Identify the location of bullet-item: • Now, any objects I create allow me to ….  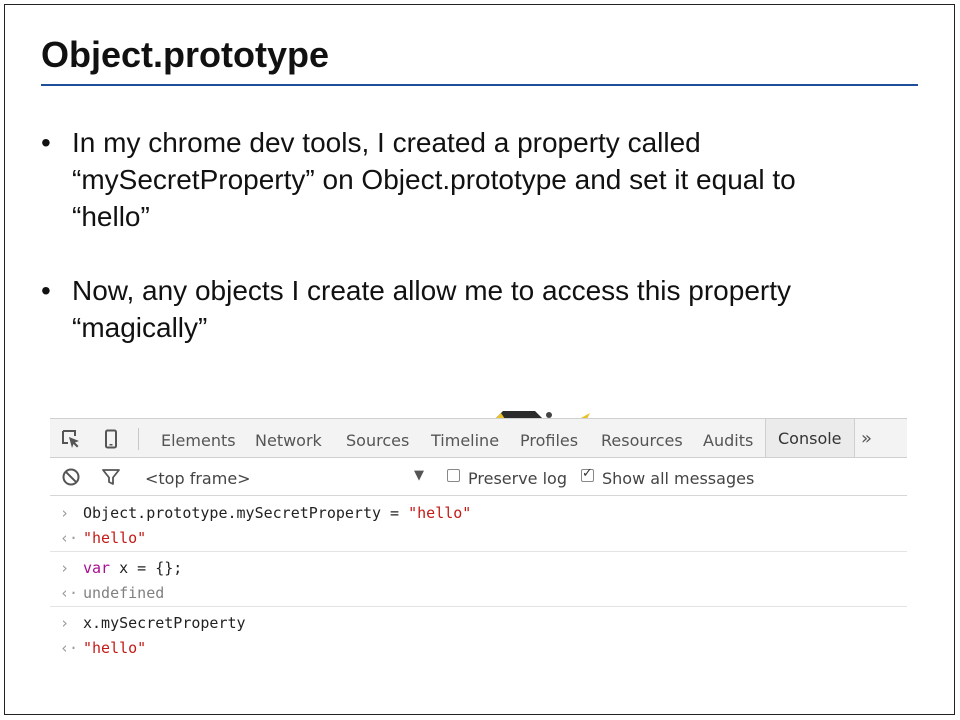
(481, 309).